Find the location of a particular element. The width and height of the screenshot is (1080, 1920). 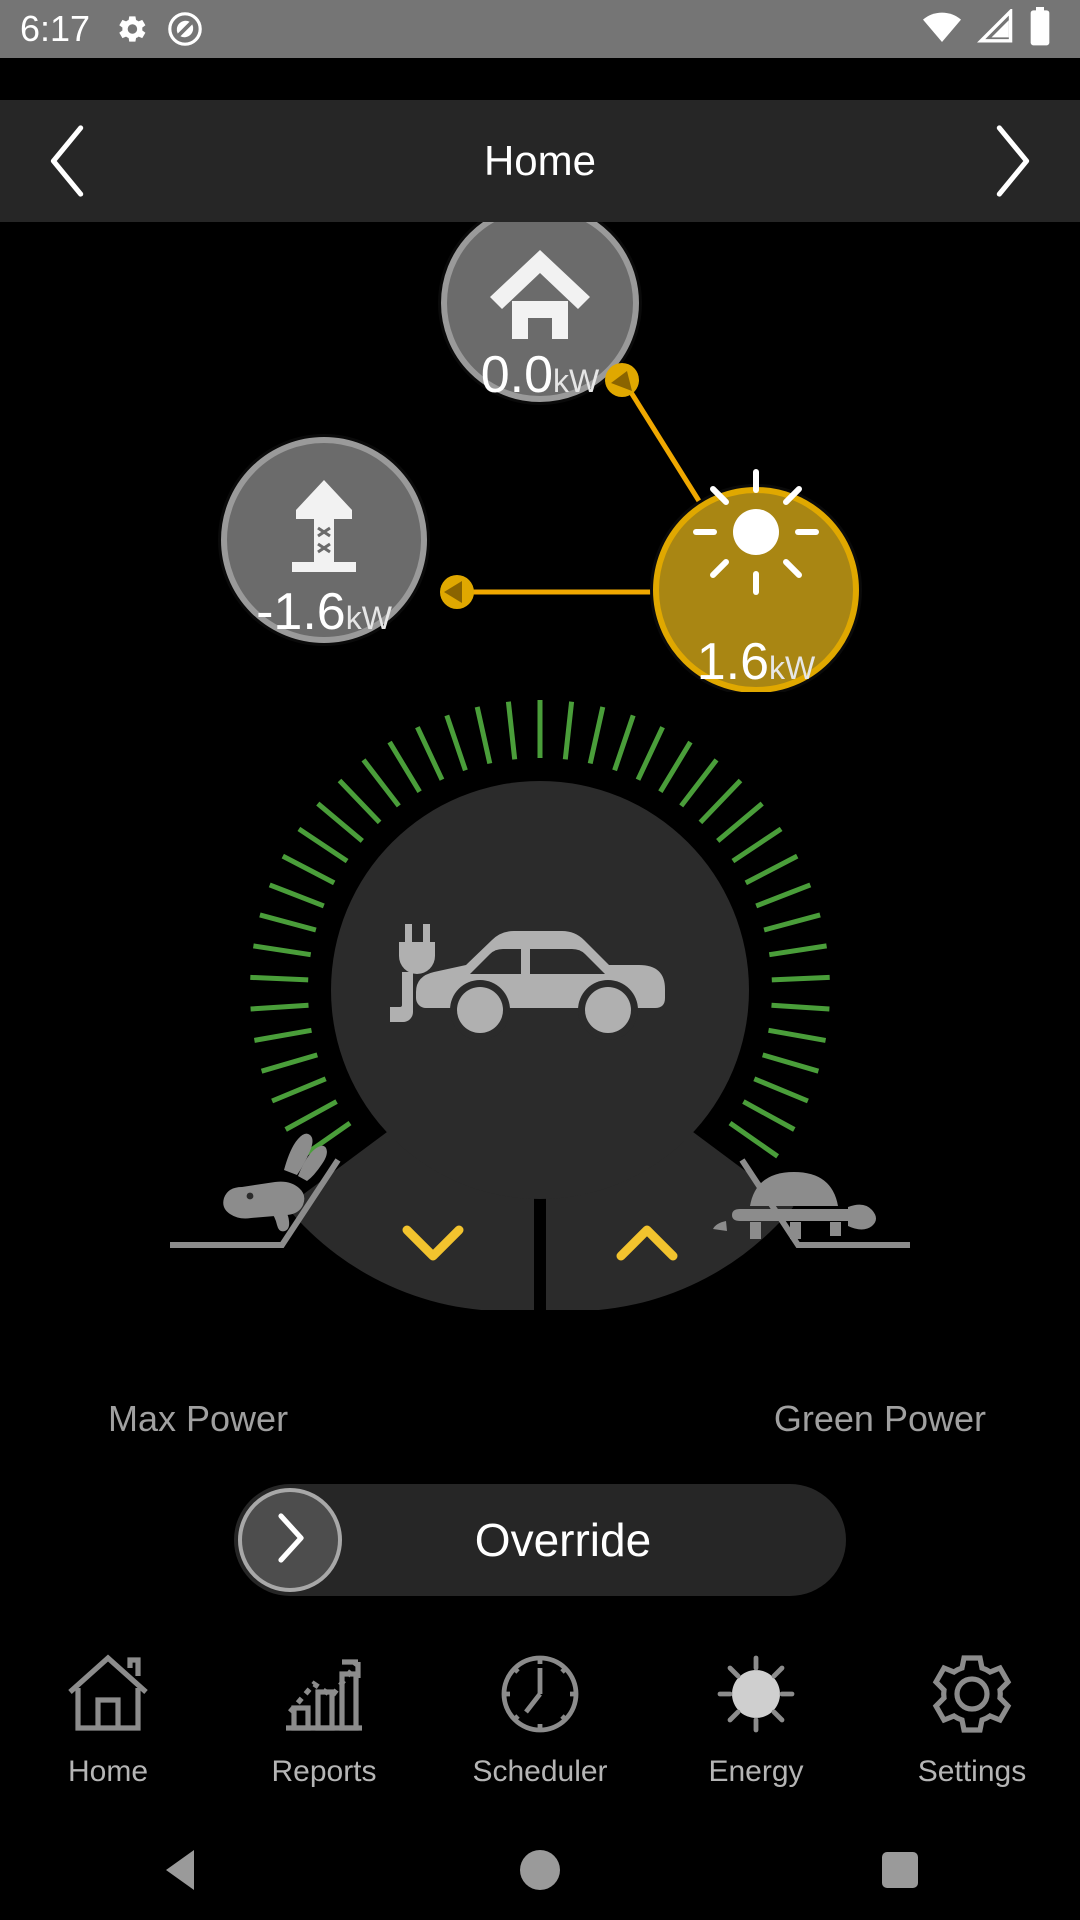

flow-arrow-to-home is located at coordinates (622, 380).